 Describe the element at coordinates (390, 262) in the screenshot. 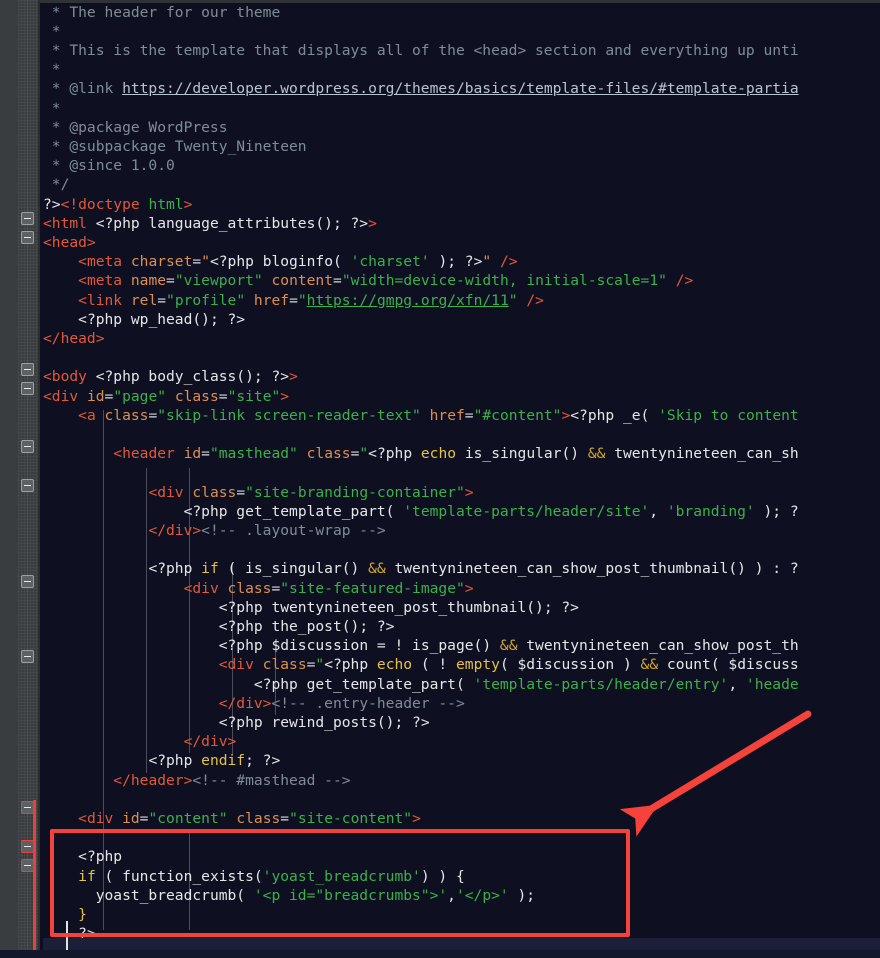

I see `code-token-str: 'charset'` at that location.